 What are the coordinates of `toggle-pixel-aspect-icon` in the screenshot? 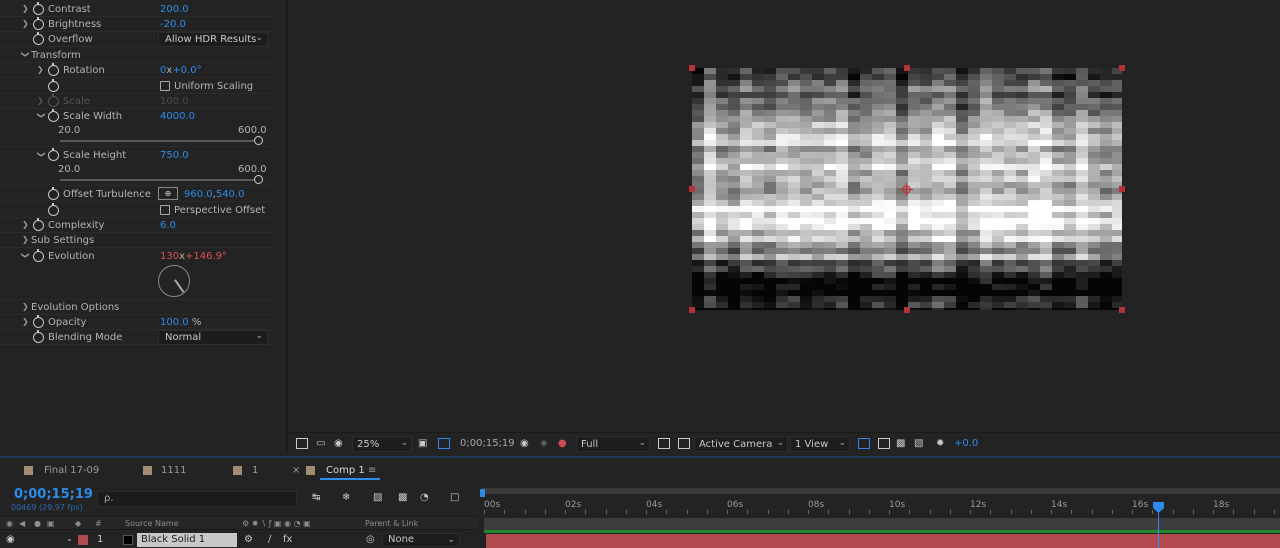 It's located at (864, 443).